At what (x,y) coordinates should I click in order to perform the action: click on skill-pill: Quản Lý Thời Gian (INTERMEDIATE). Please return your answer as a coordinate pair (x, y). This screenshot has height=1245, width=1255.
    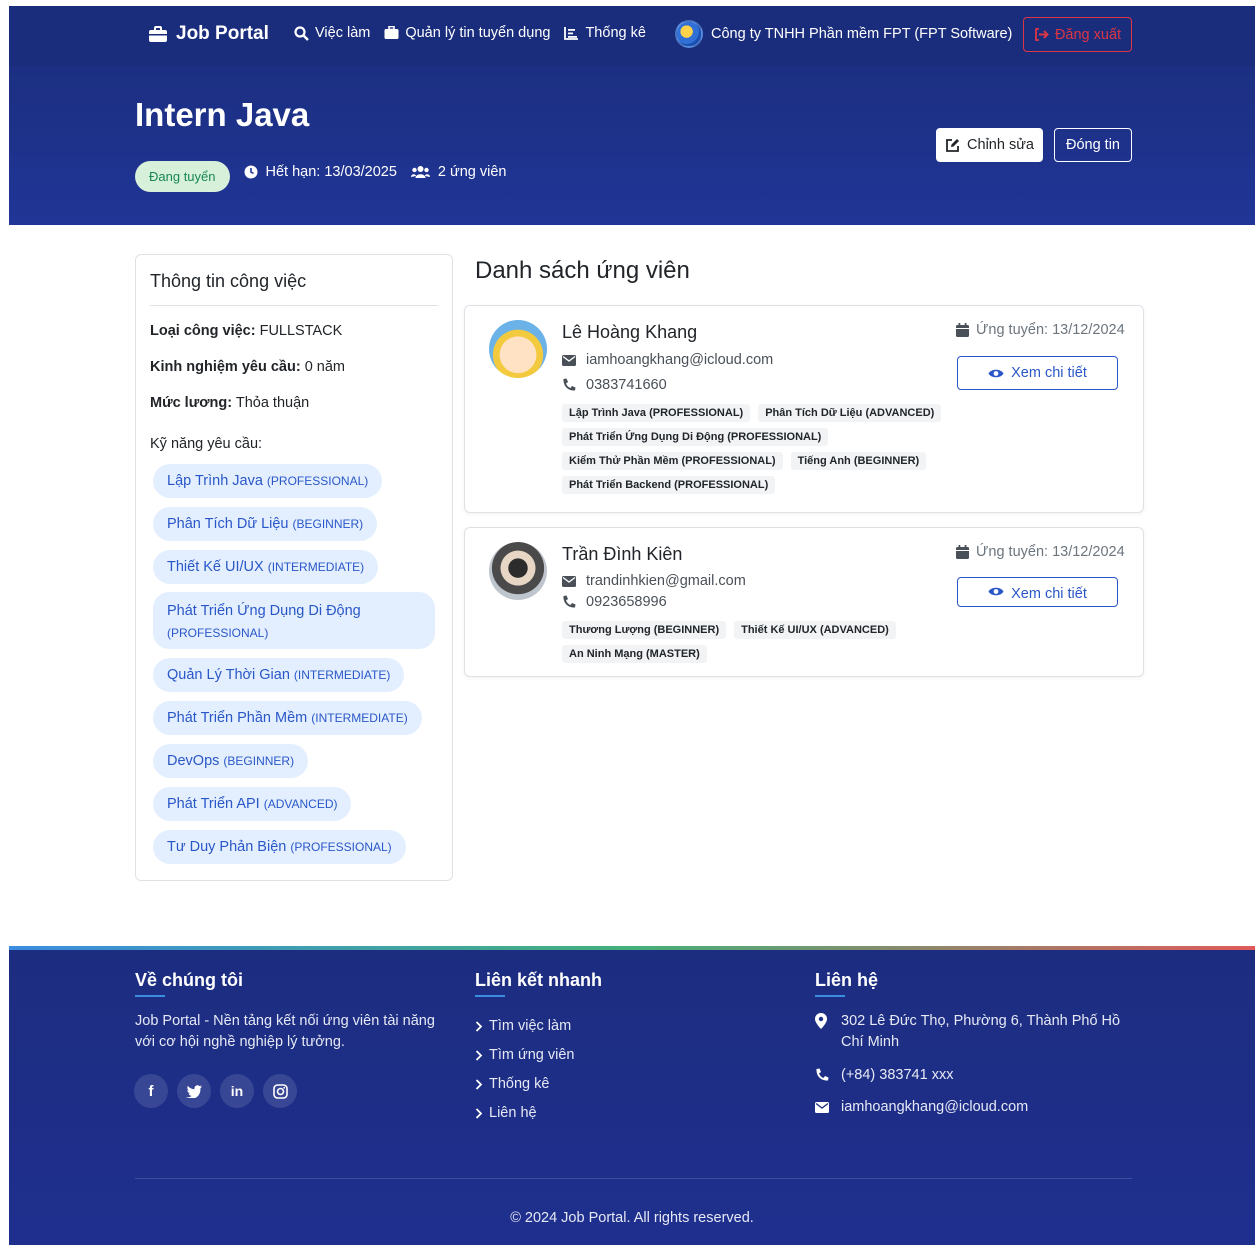
    Looking at the image, I should click on (279, 675).